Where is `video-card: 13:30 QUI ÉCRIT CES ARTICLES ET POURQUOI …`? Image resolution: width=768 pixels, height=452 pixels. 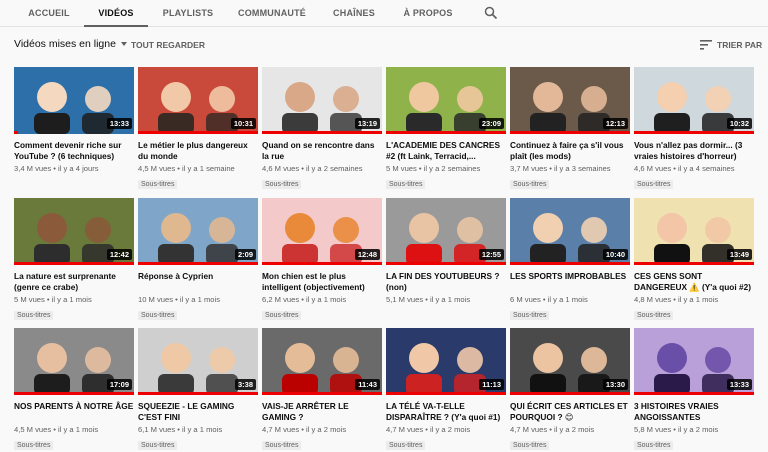 video-card: 13:30 QUI ÉCRIT CES ARTICLES ET POURQUOI … is located at coordinates (570, 390).